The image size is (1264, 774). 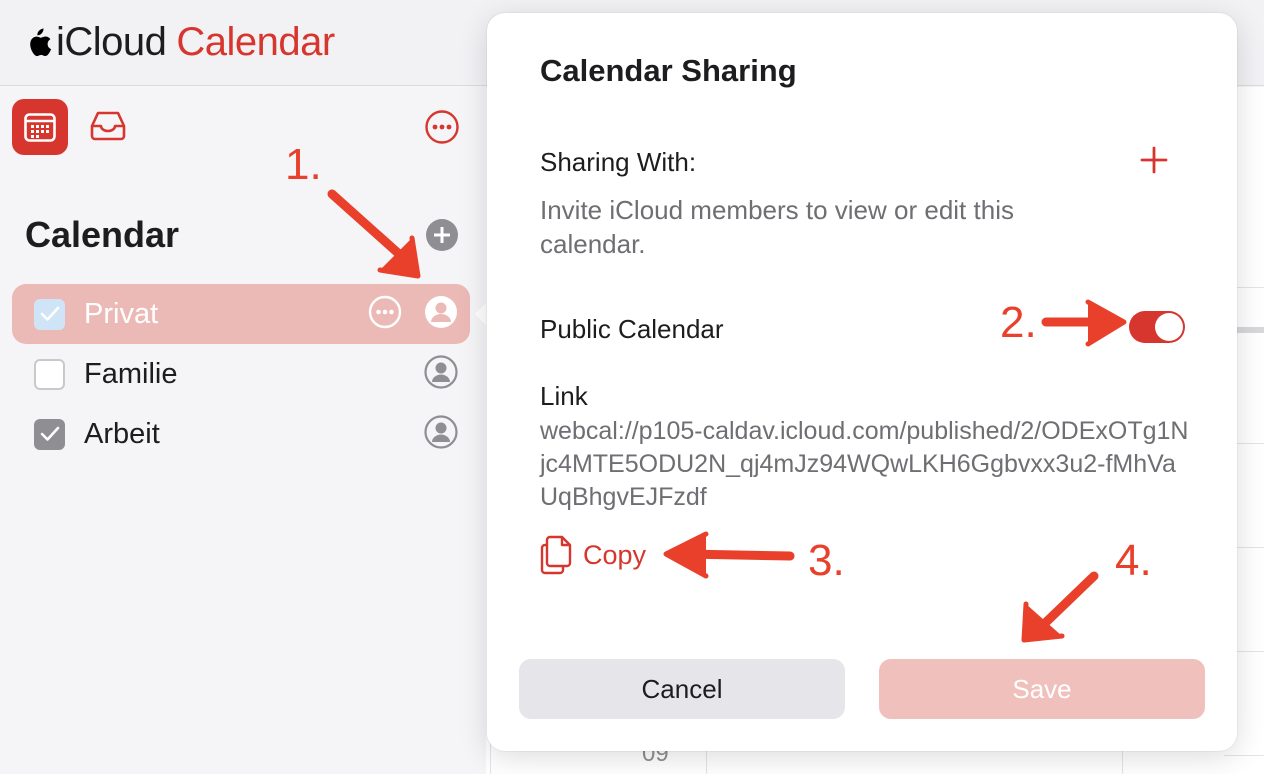 I want to click on link-label: Link, so click(x=564, y=396).